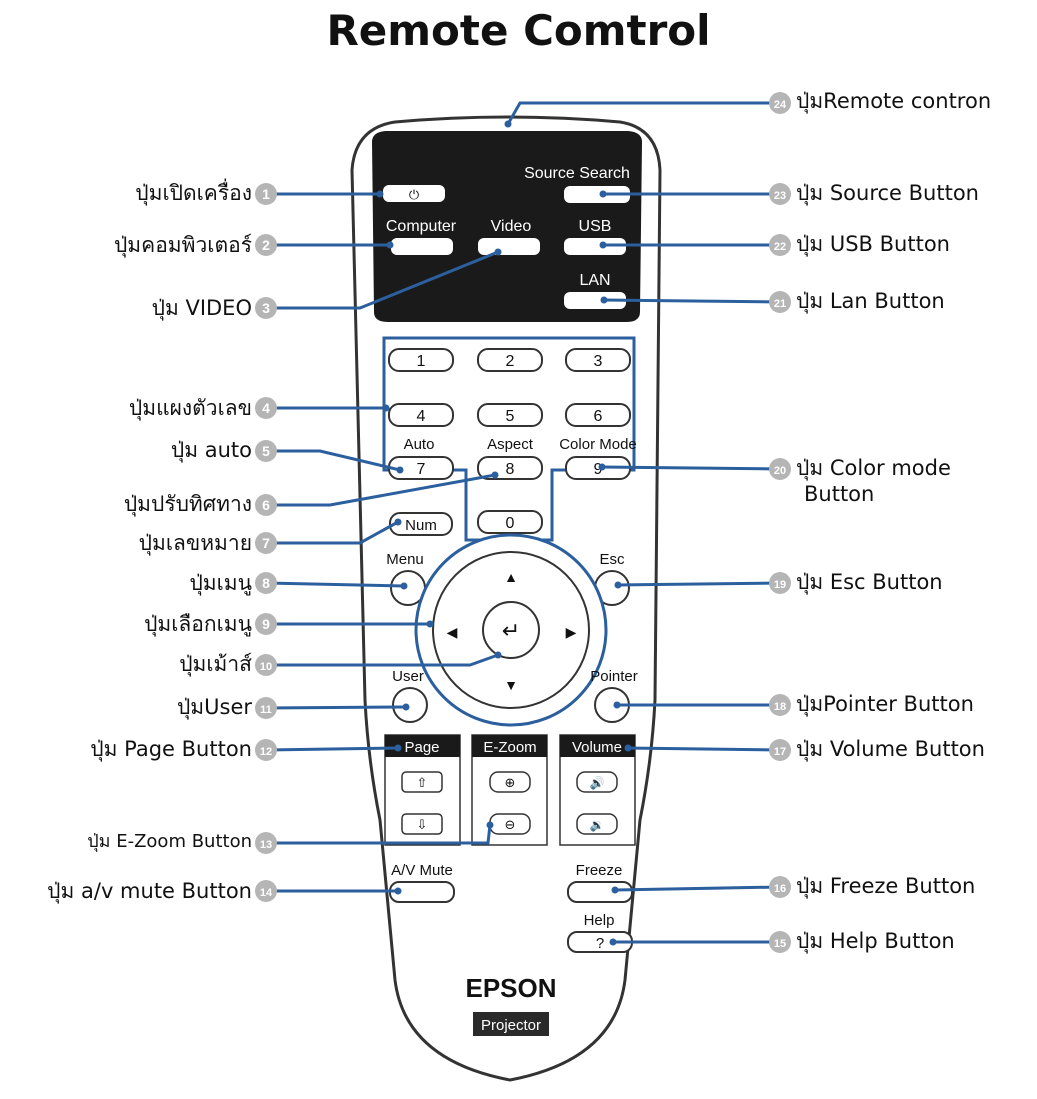 This screenshot has height=1099, width=1037. I want to click on callout-label-line: ปุ่ม Esc Button, so click(869, 582).